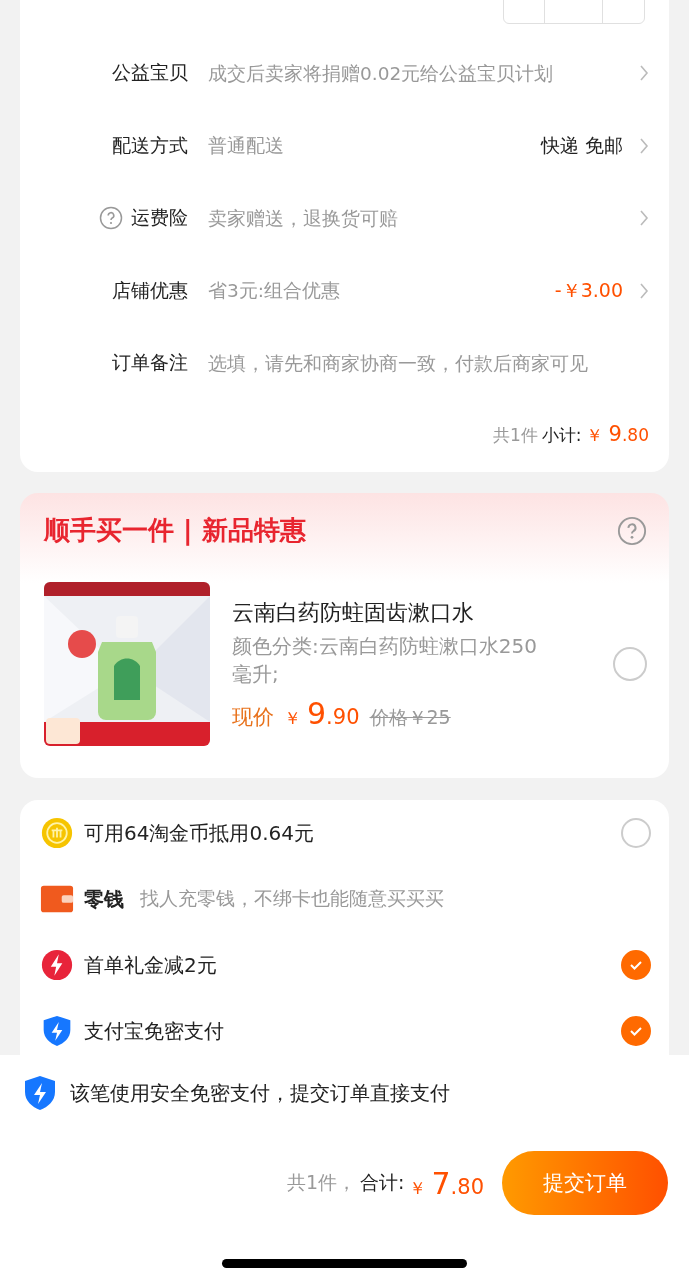 The image size is (689, 1280). What do you see at coordinates (57, 899) in the screenshot?
I see `wallet-icon` at bounding box center [57, 899].